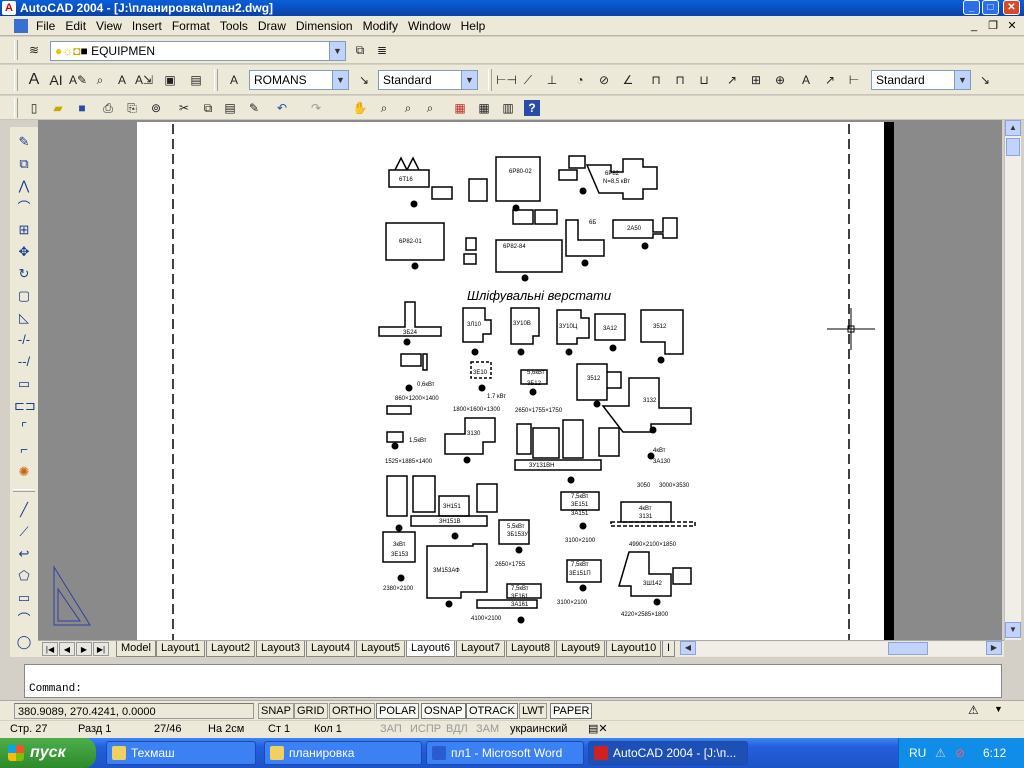 This screenshot has width=1024, height=768. What do you see at coordinates (382, 50) in the screenshot?
I see `layer-previous-icon: ≣` at bounding box center [382, 50].